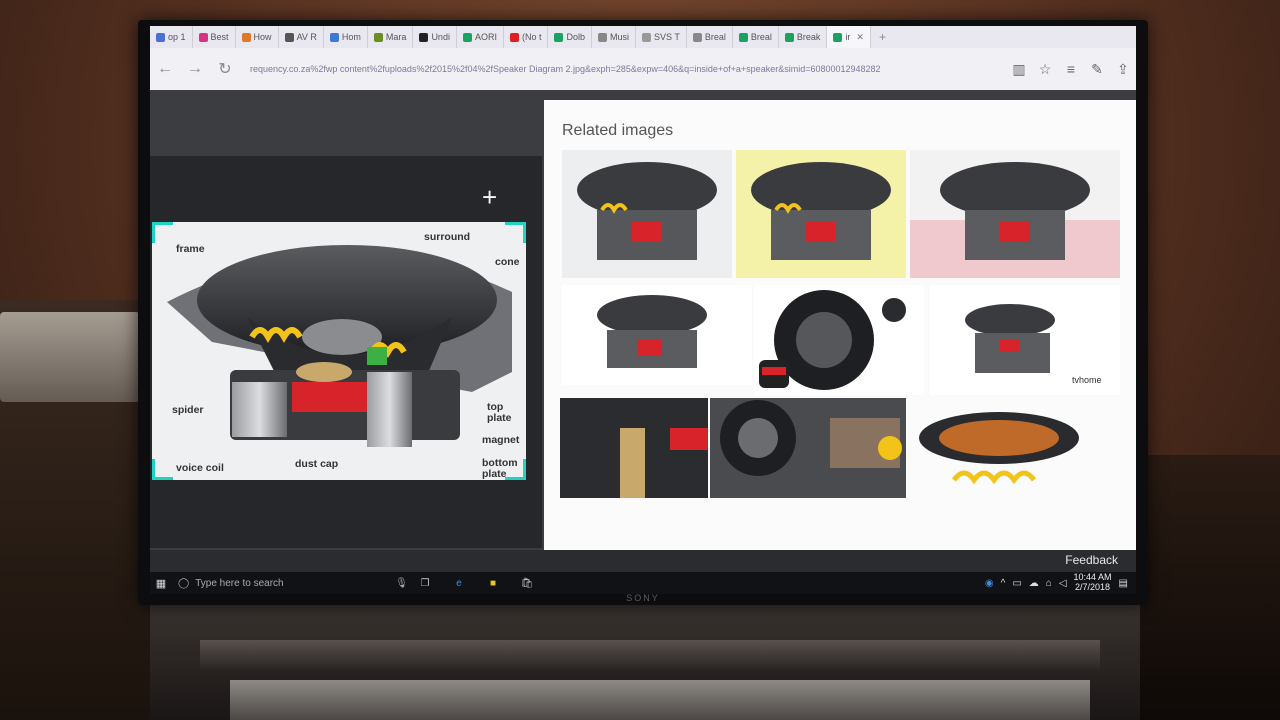 The width and height of the screenshot is (1280, 720). Describe the element at coordinates (161, 583) in the screenshot. I see `windows-start-icon: ▦` at that location.